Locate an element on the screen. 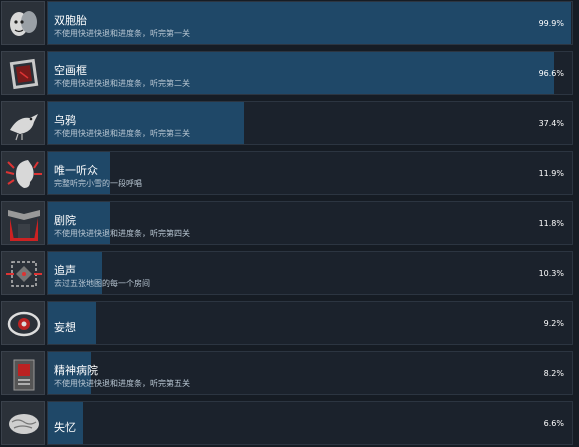  achievement-percent: 37.4% is located at coordinates (551, 123).